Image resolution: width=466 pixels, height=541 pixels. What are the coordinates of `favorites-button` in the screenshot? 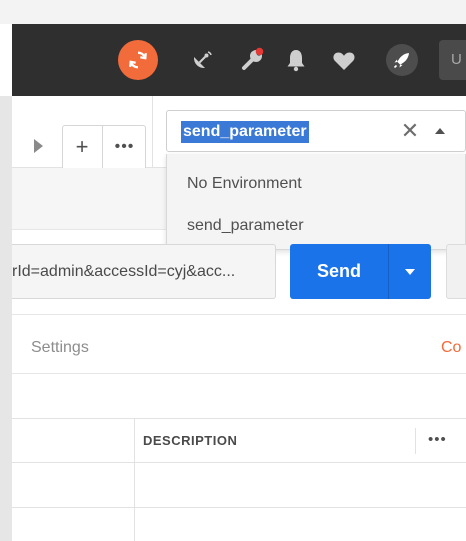 It's located at (344, 61).